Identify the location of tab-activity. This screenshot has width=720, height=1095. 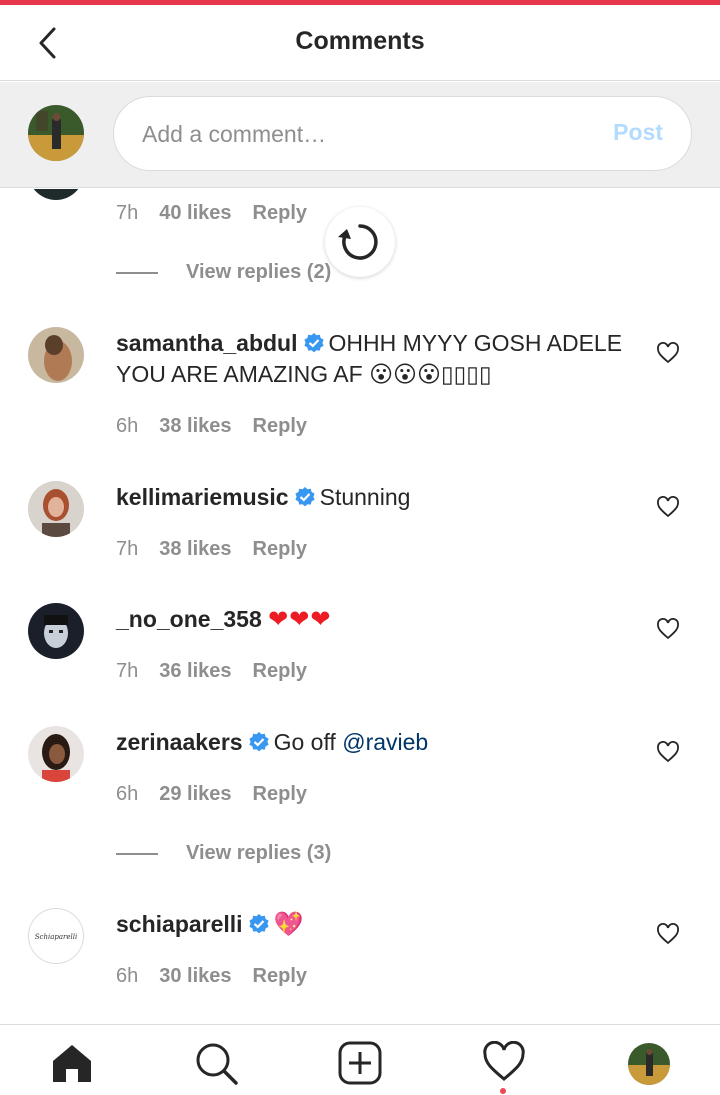
(504, 1062).